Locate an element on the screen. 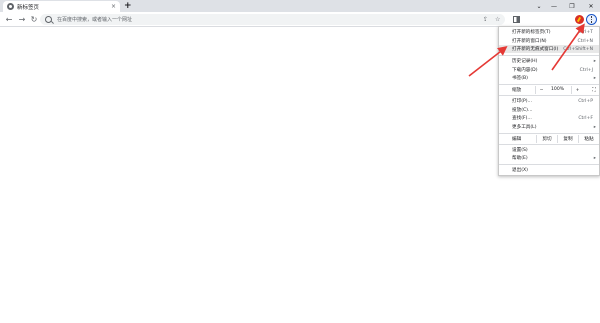 Image resolution: width=600 pixels, height=323 pixels. menu-item-shortcut: Ctrl+P is located at coordinates (585, 101).